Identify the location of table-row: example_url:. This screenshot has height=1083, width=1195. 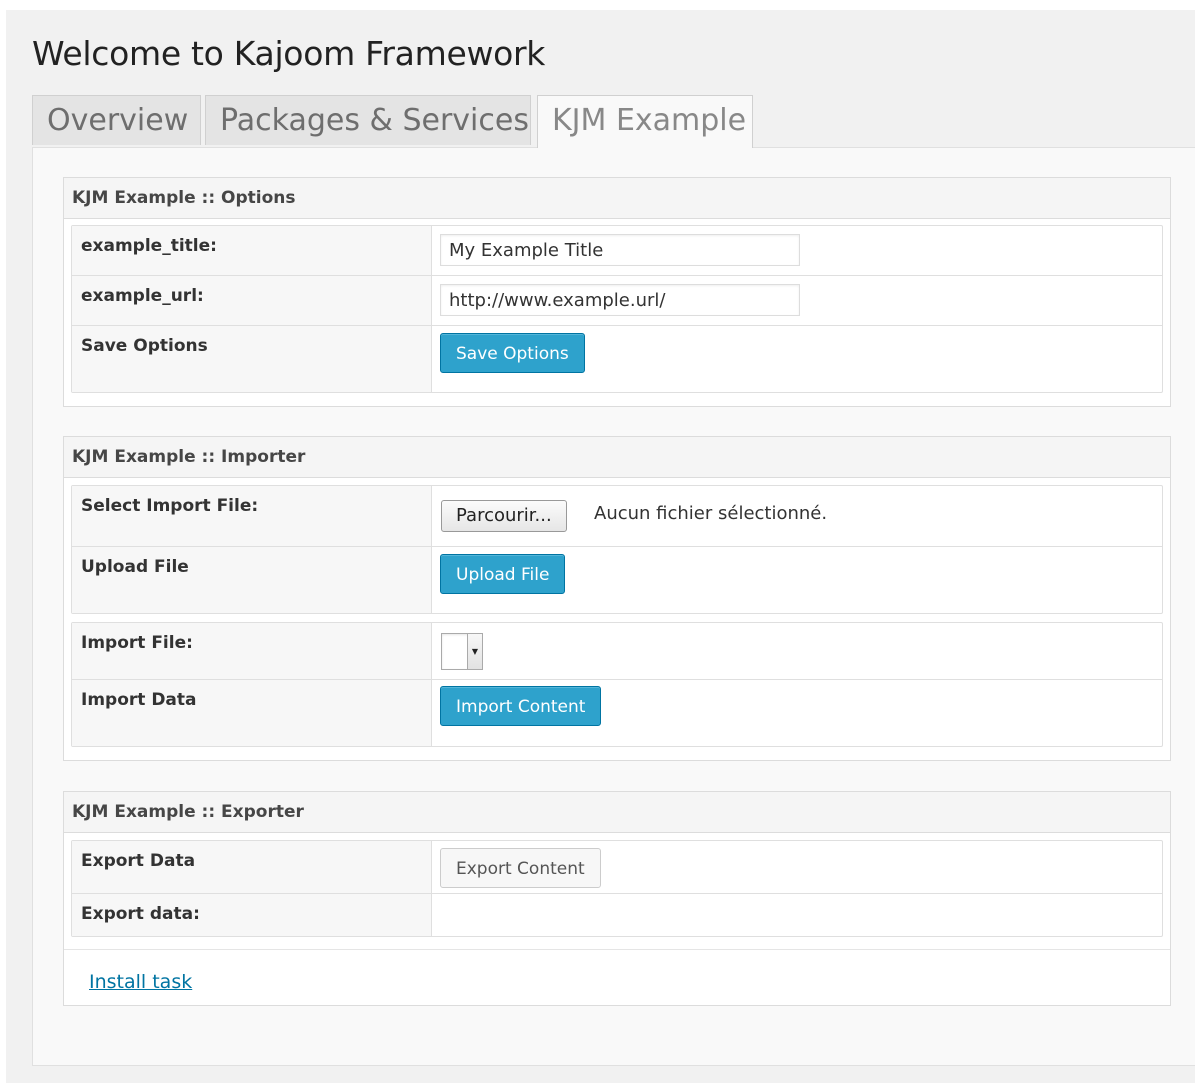
(617, 301).